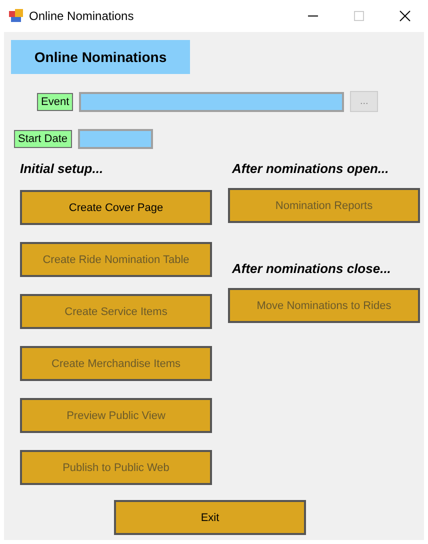 This screenshot has height=544, width=428. What do you see at coordinates (16, 16) in the screenshot?
I see `app-icon` at bounding box center [16, 16].